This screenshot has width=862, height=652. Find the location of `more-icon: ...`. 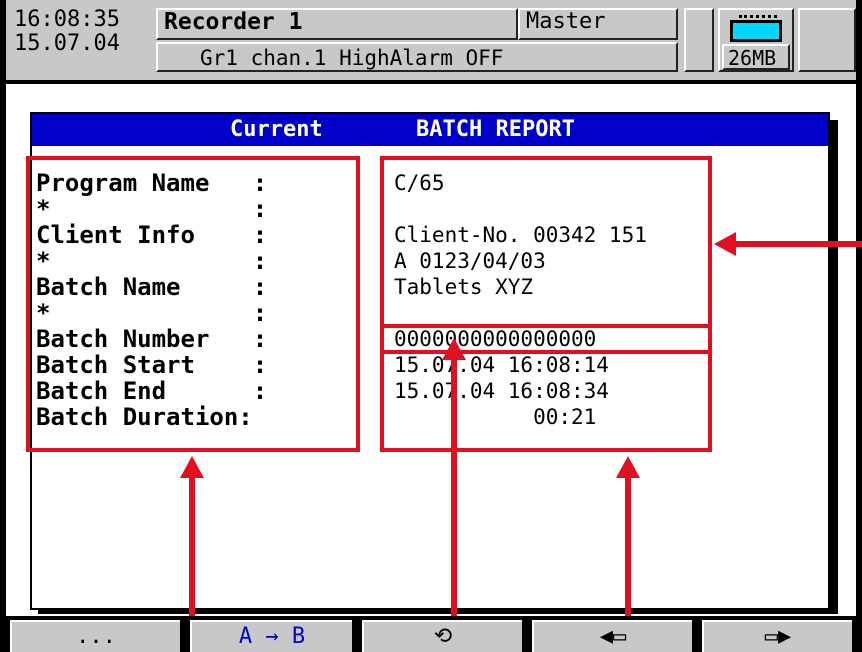

more-icon: ... is located at coordinates (96, 636).